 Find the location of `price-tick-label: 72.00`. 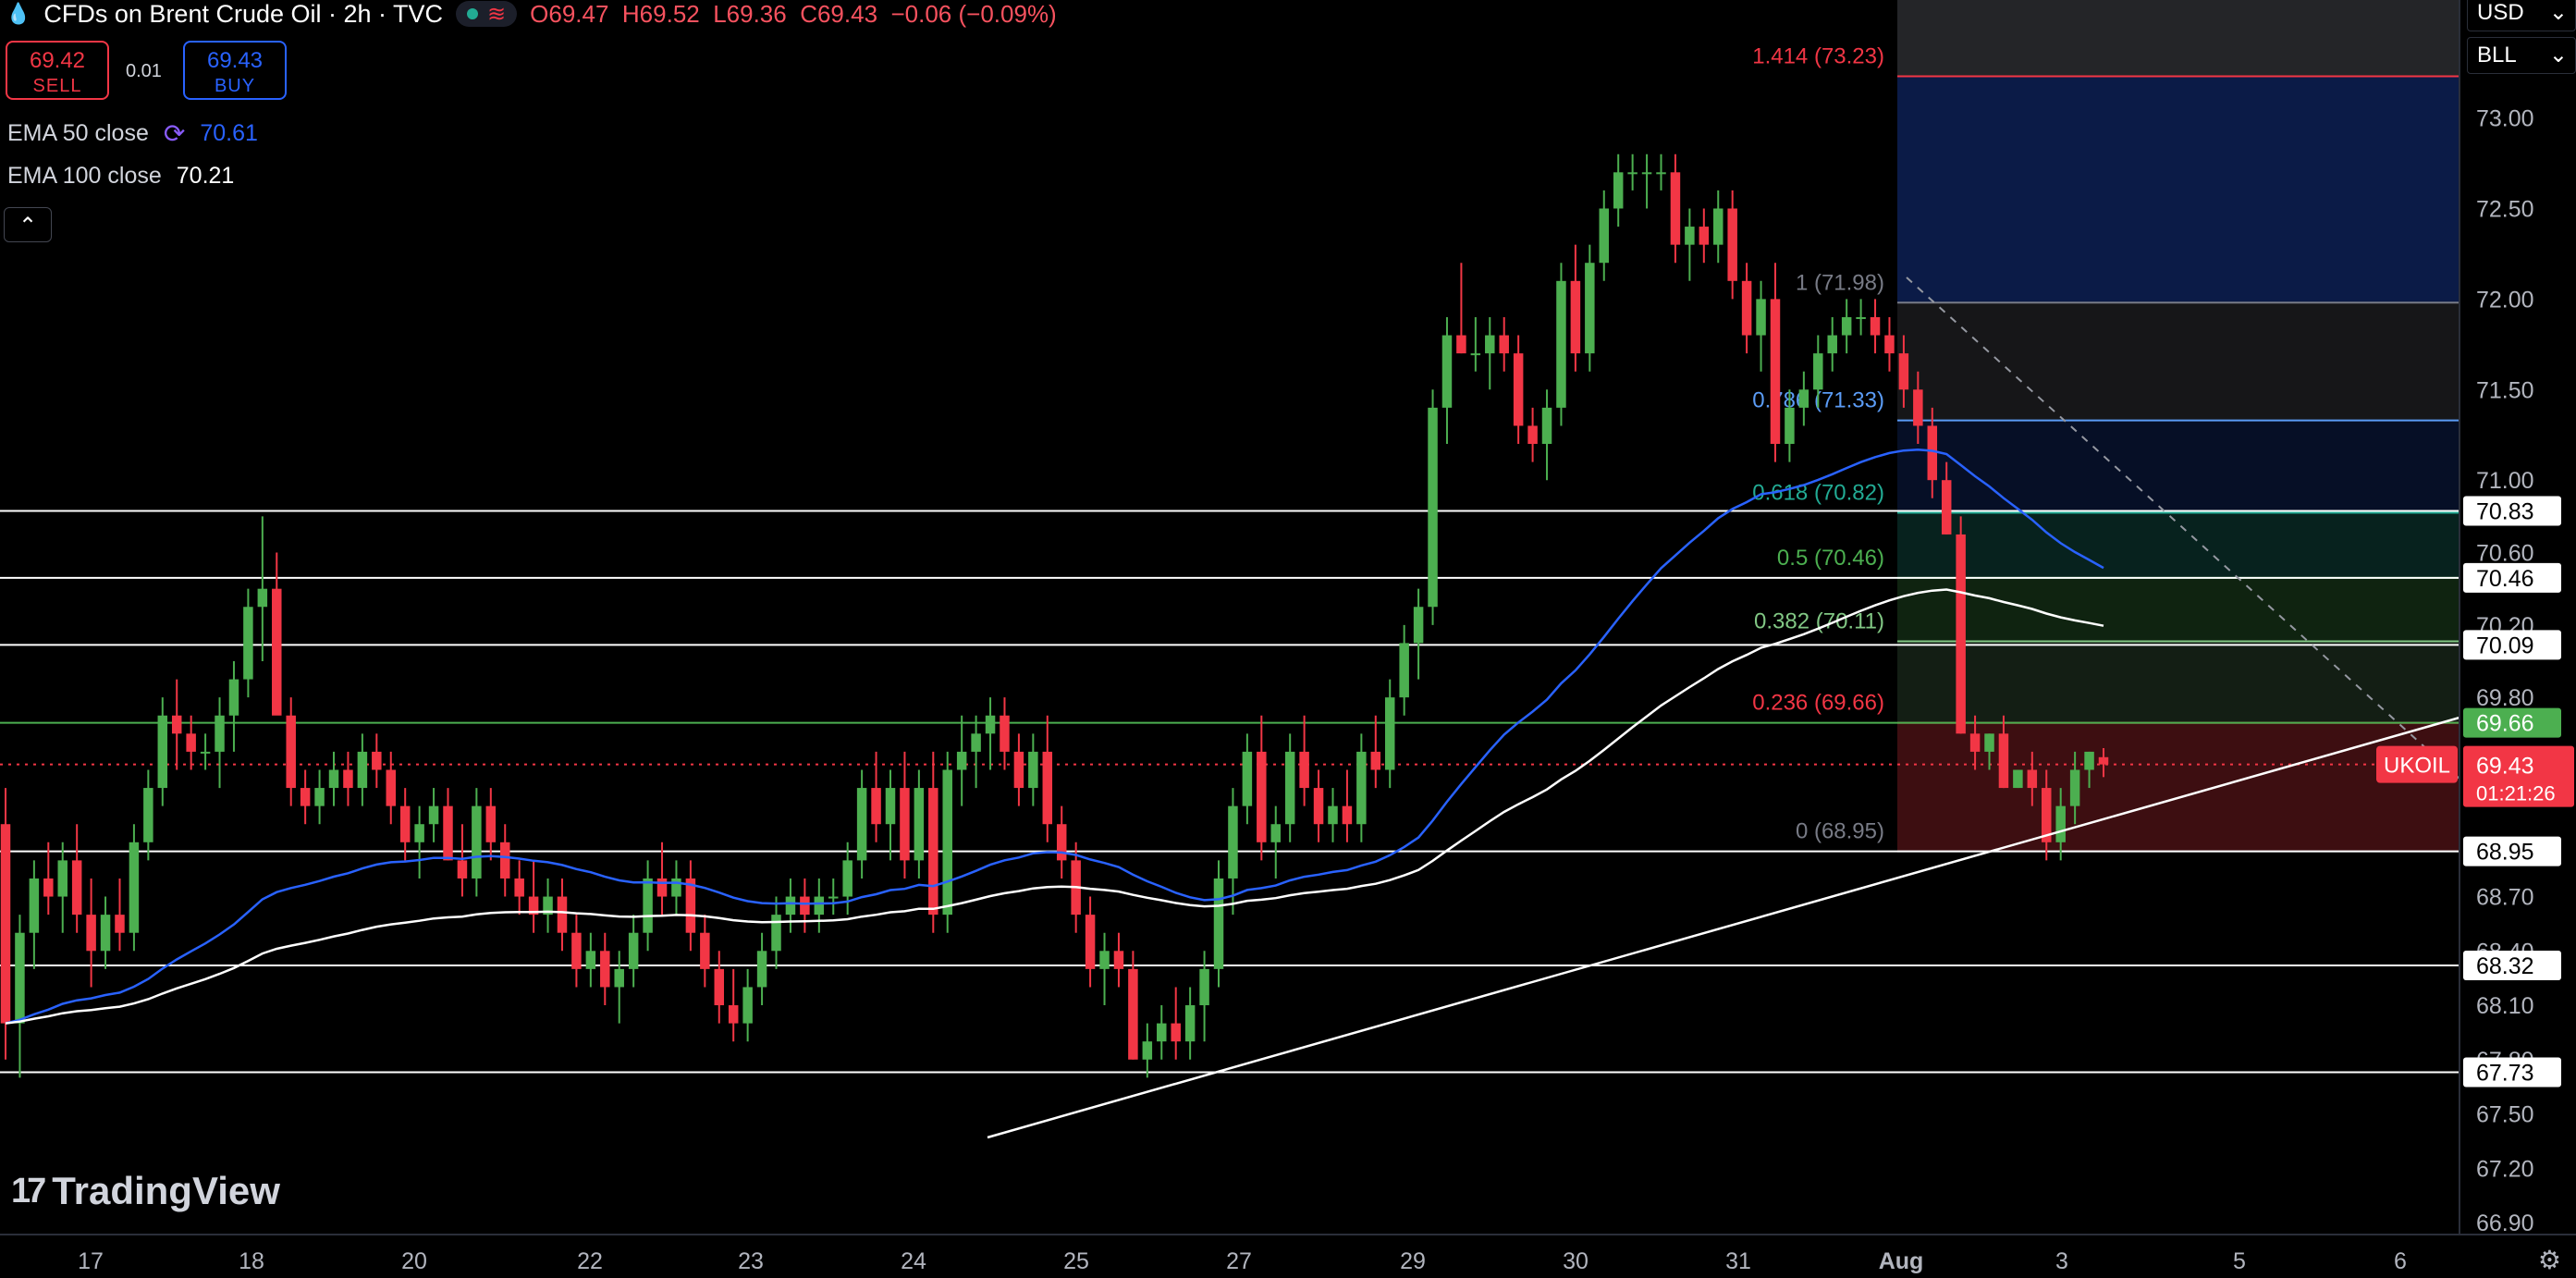

price-tick-label: 72.00 is located at coordinates (2505, 300).